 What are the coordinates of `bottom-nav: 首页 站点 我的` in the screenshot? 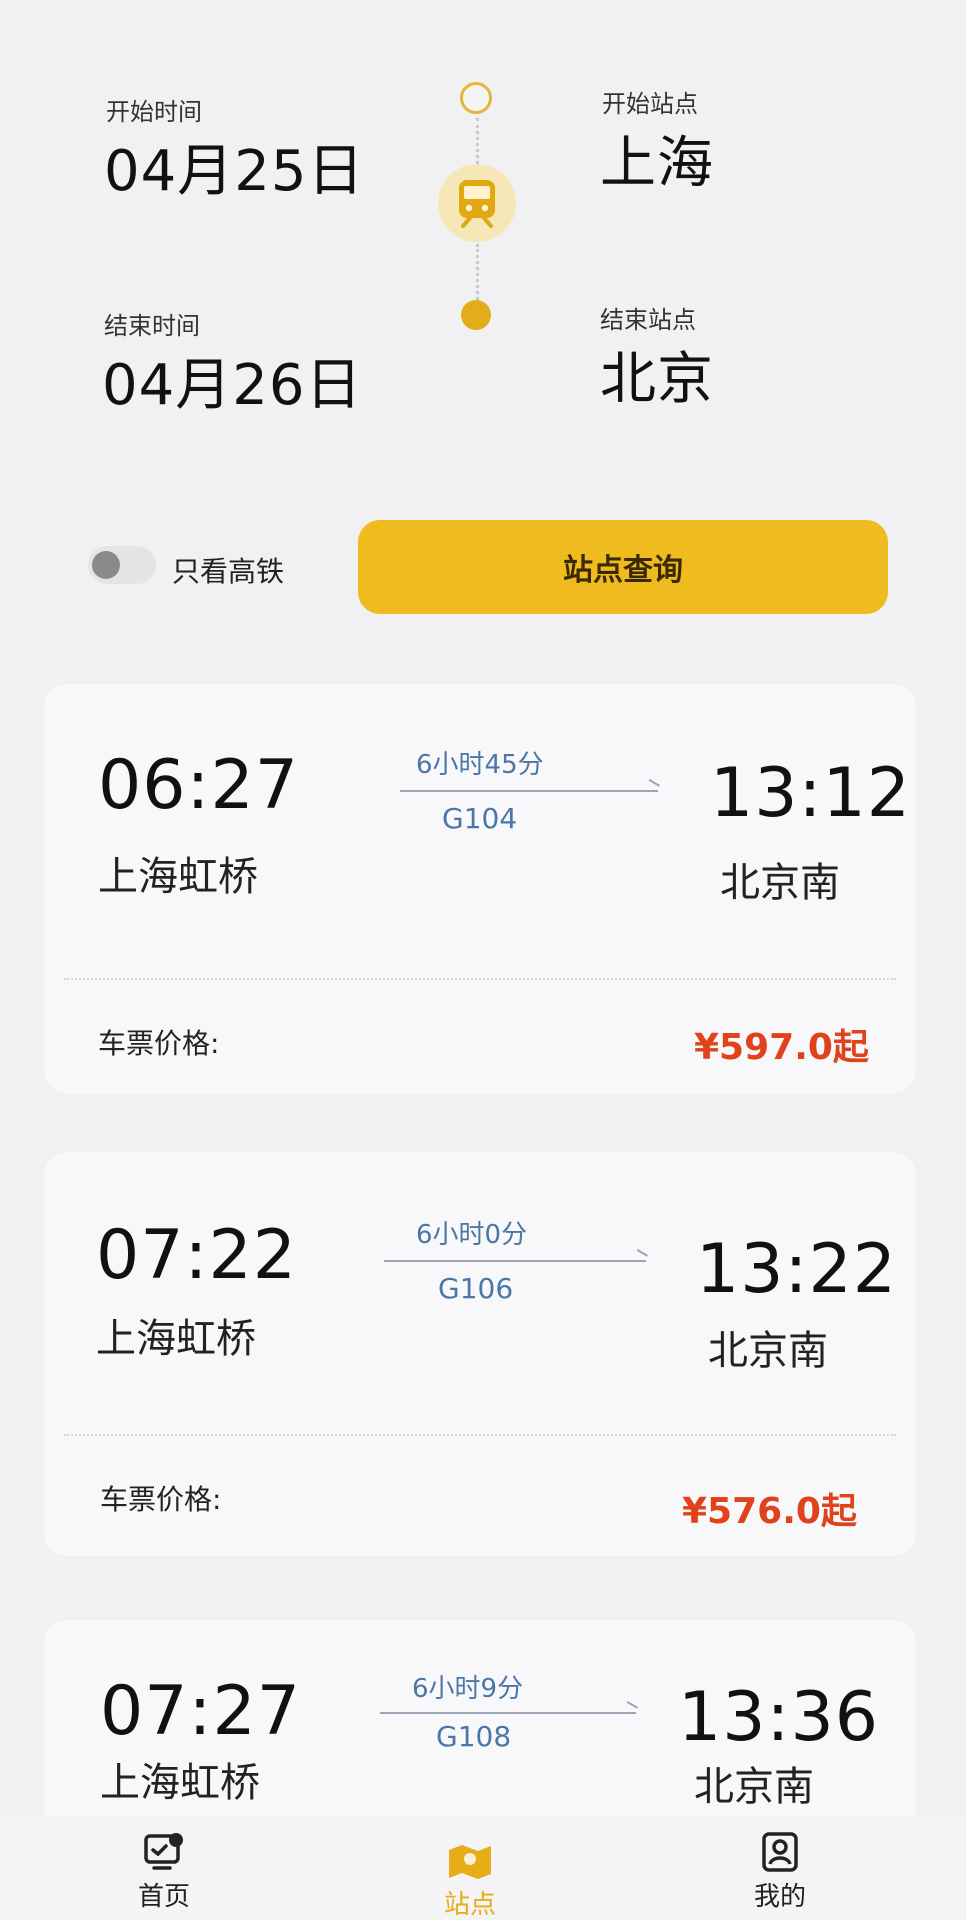 It's located at (483, 1868).